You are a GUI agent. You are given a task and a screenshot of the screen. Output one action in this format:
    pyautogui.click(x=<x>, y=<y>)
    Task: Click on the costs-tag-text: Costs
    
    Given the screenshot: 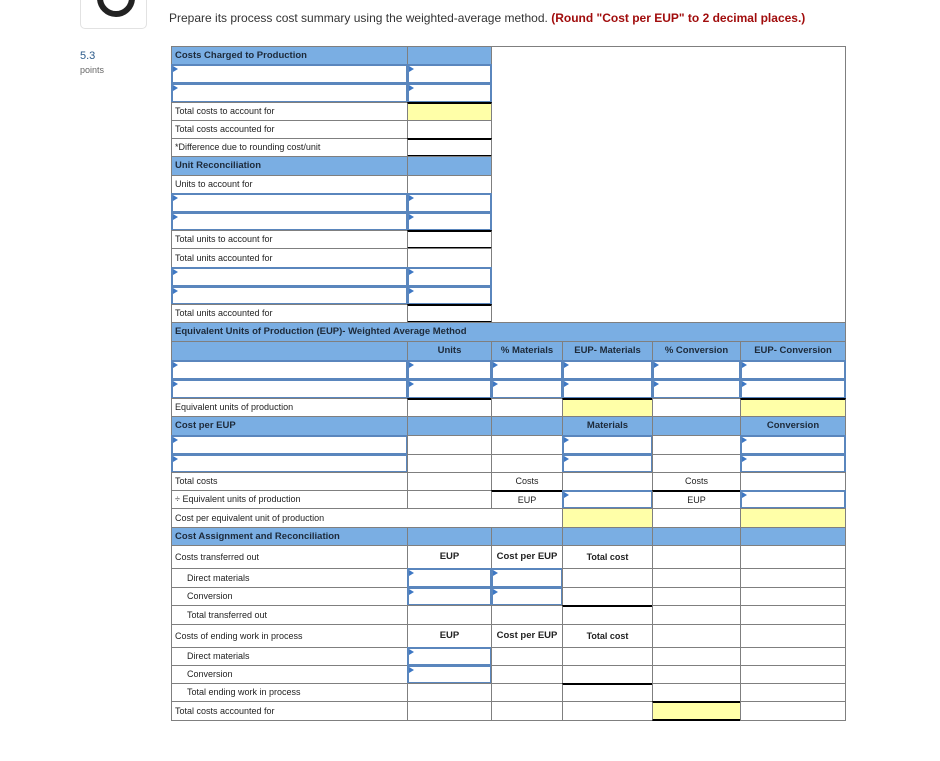 What is the action you would take?
    pyautogui.click(x=527, y=481)
    